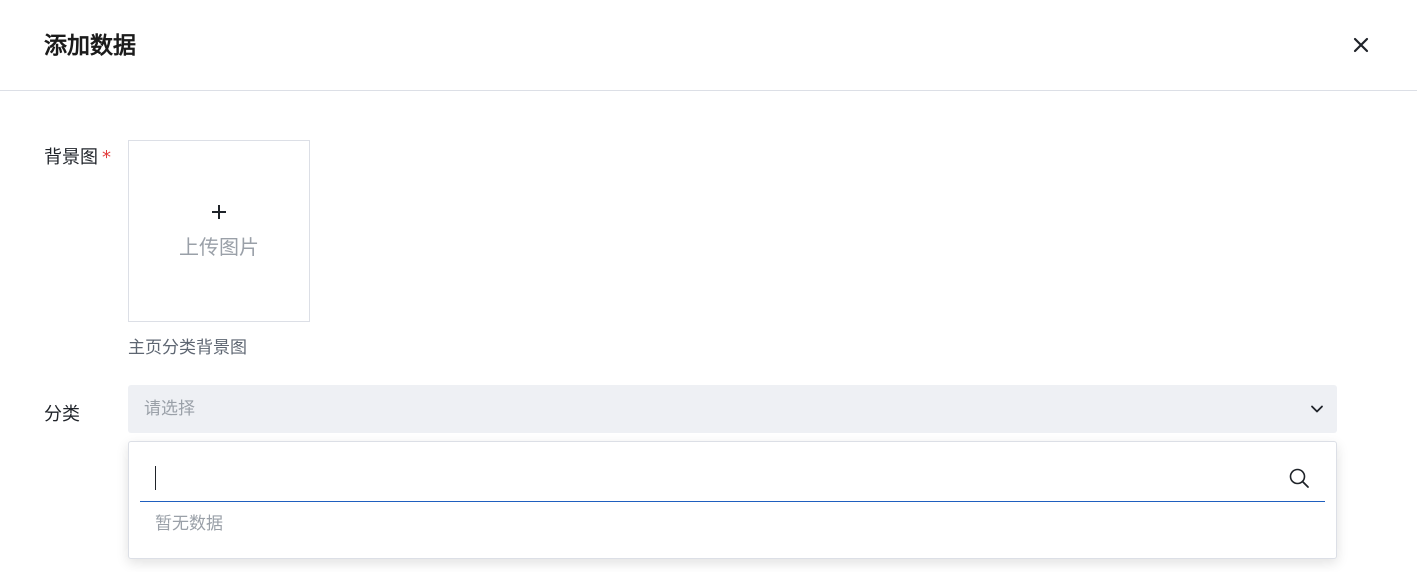  What do you see at coordinates (710, 478) in the screenshot?
I see `dropdown-search-input` at bounding box center [710, 478].